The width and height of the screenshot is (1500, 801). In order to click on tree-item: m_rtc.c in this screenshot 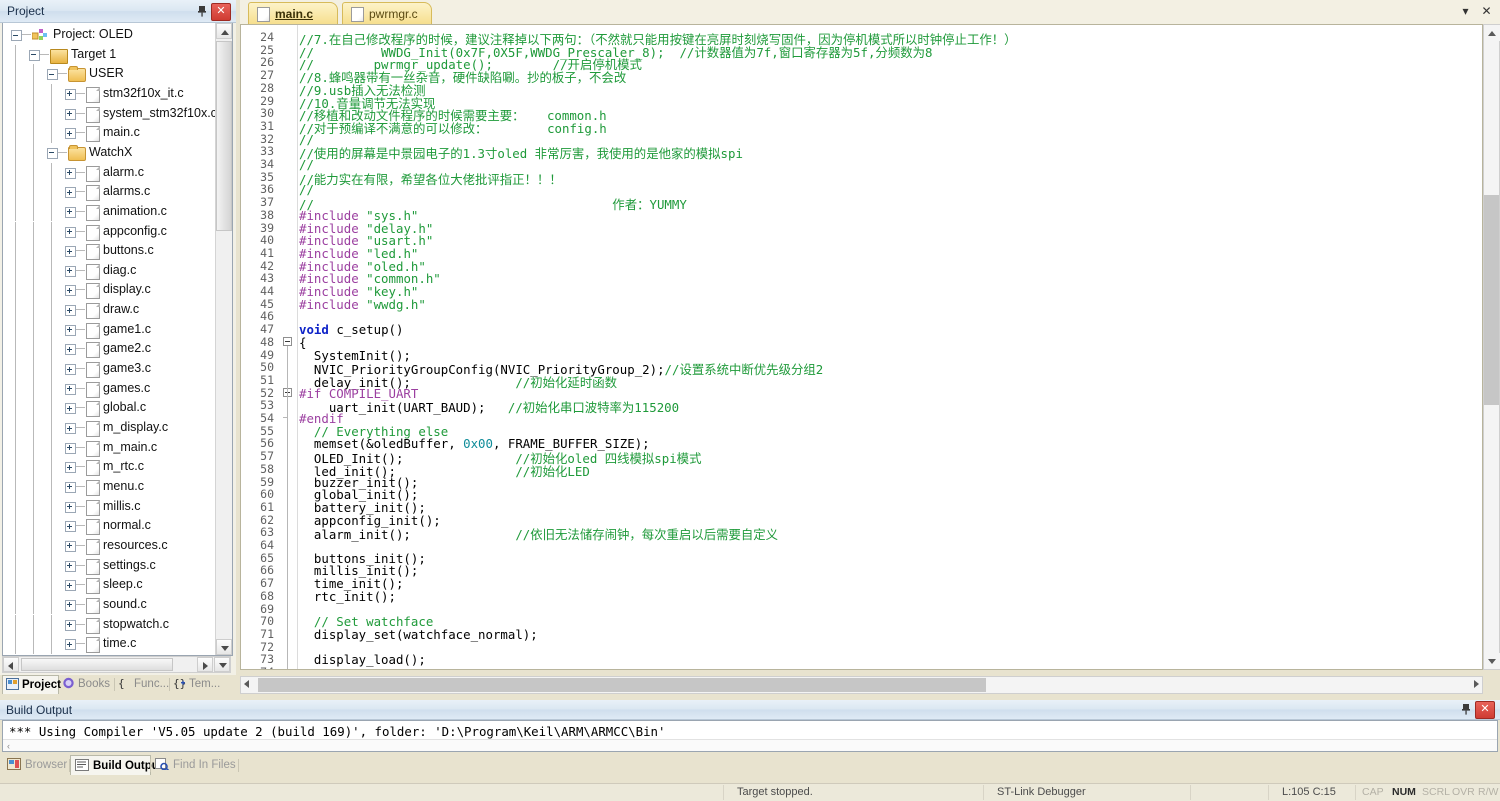, I will do `click(109, 467)`.